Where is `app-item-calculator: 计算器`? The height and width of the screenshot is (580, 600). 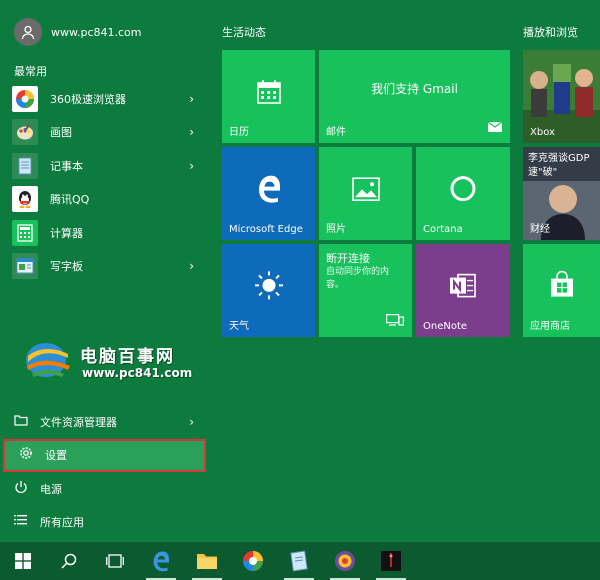 app-item-calculator: 计算器 is located at coordinates (110, 233).